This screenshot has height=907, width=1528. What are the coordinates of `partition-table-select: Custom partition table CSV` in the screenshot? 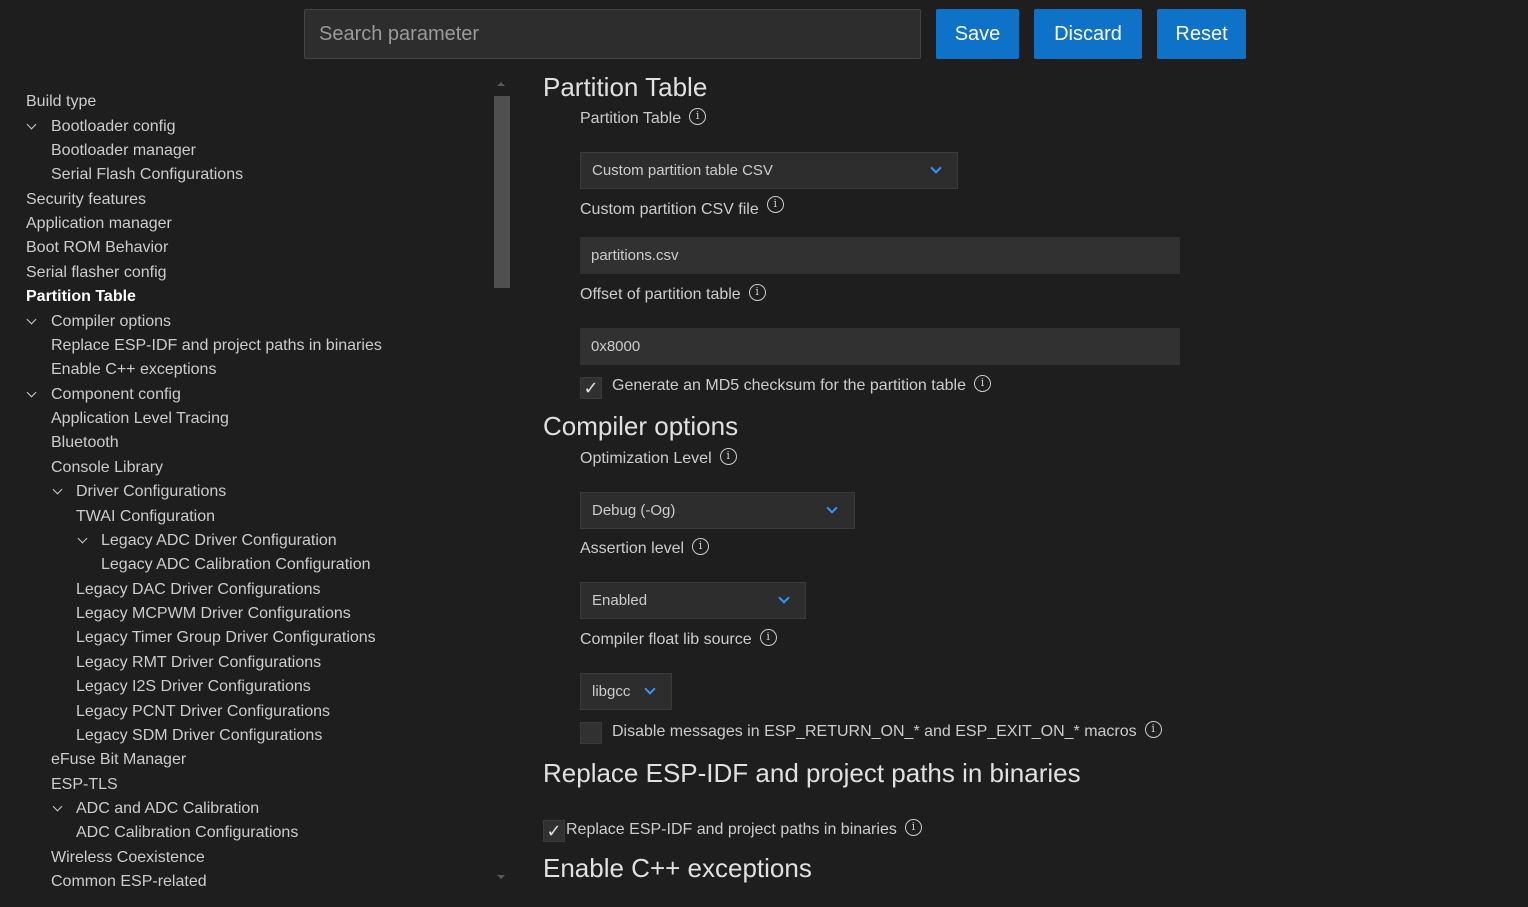 It's located at (769, 170).